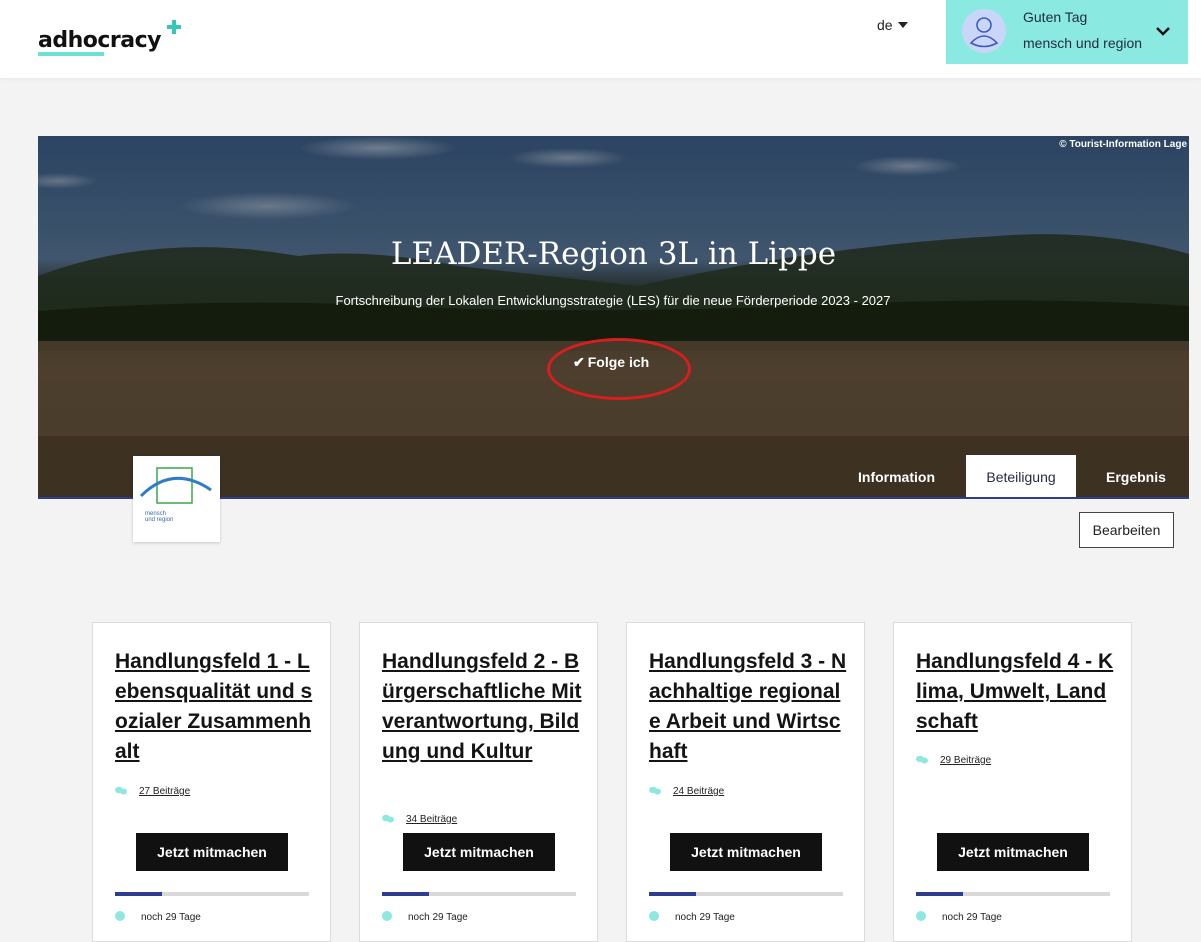 The height and width of the screenshot is (942, 1201). What do you see at coordinates (600, 39) in the screenshot?
I see `site-header: adhocracy de Guten Tag mensch und region` at bounding box center [600, 39].